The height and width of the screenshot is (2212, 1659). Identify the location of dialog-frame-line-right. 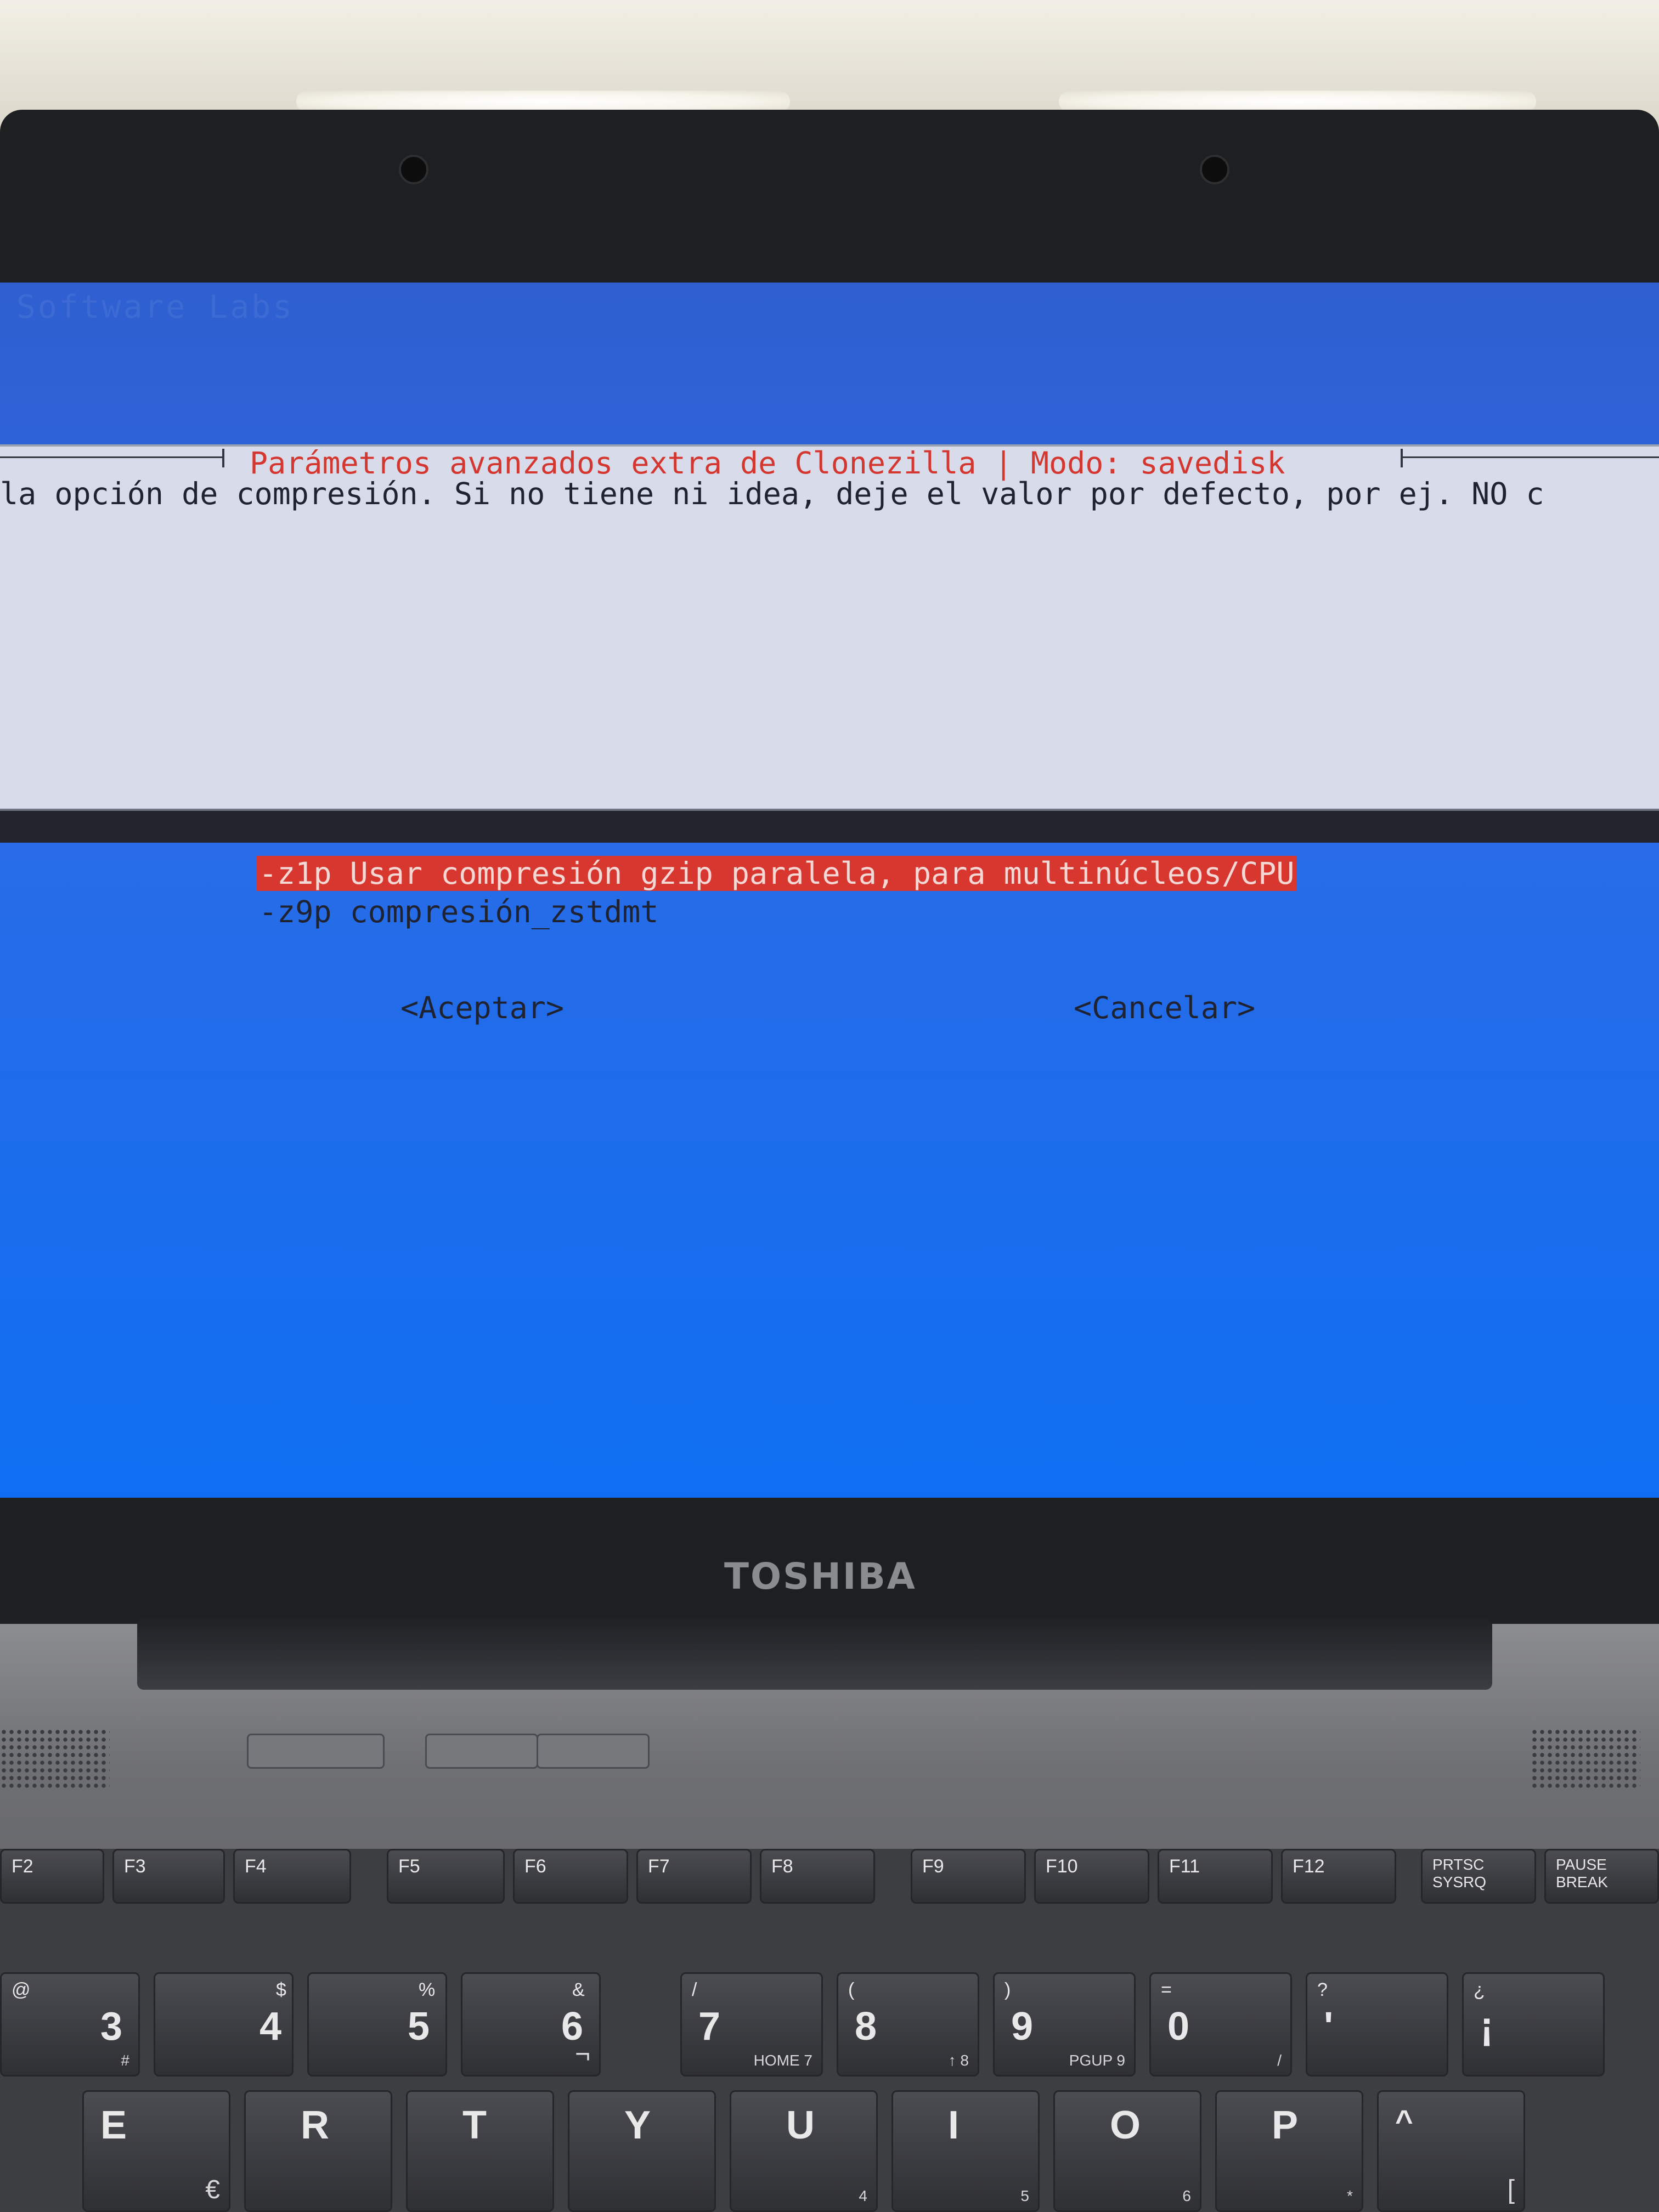
(1531, 457).